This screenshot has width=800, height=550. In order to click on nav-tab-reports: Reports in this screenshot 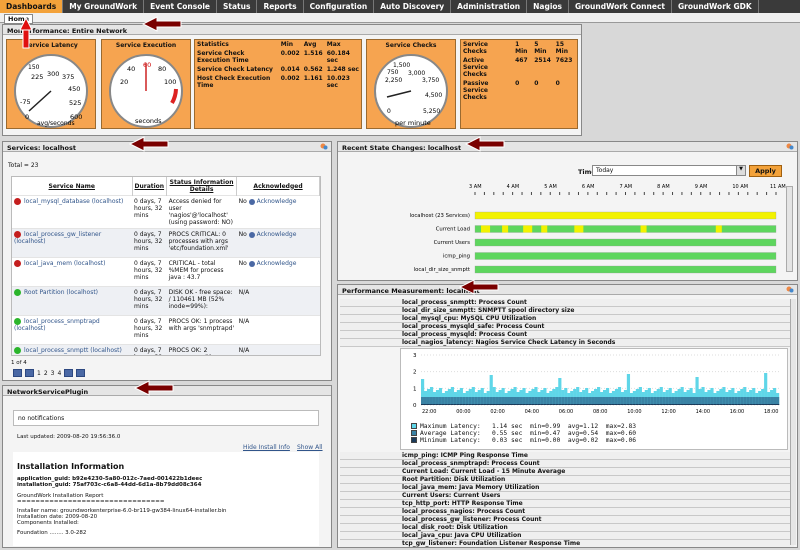, I will do `click(280, 6)`.